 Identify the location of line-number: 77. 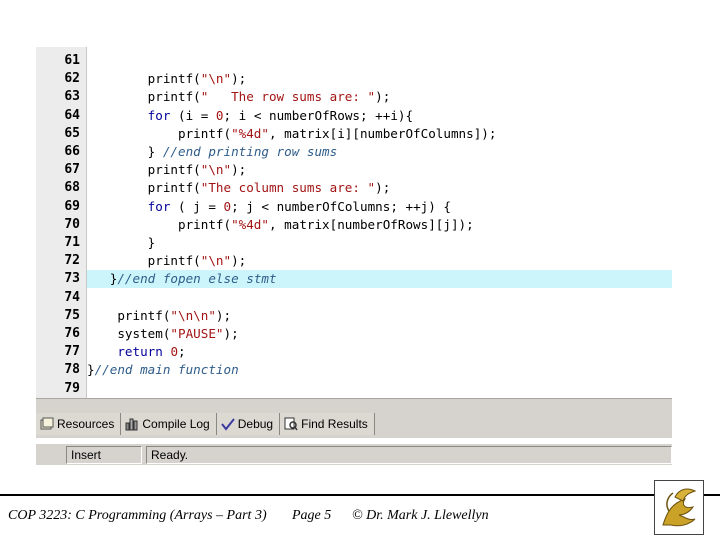
(72, 352).